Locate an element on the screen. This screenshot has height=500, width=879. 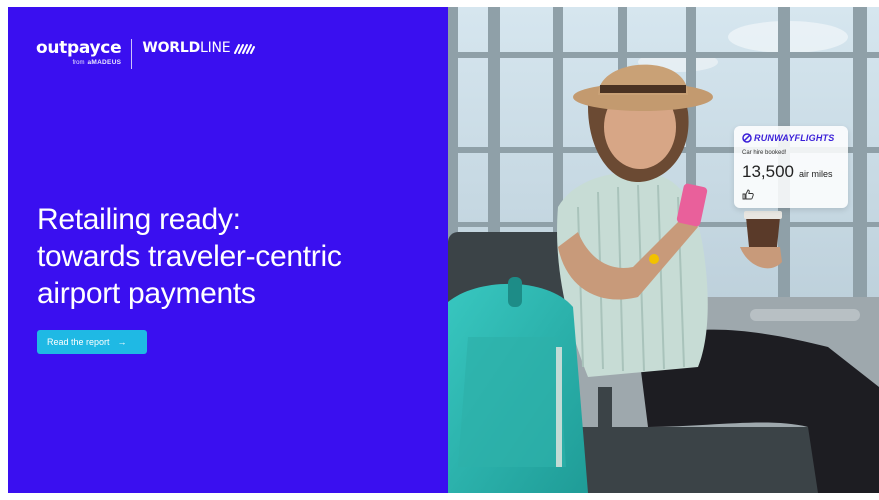
card-status: Car hire booked! is located at coordinates (764, 153).